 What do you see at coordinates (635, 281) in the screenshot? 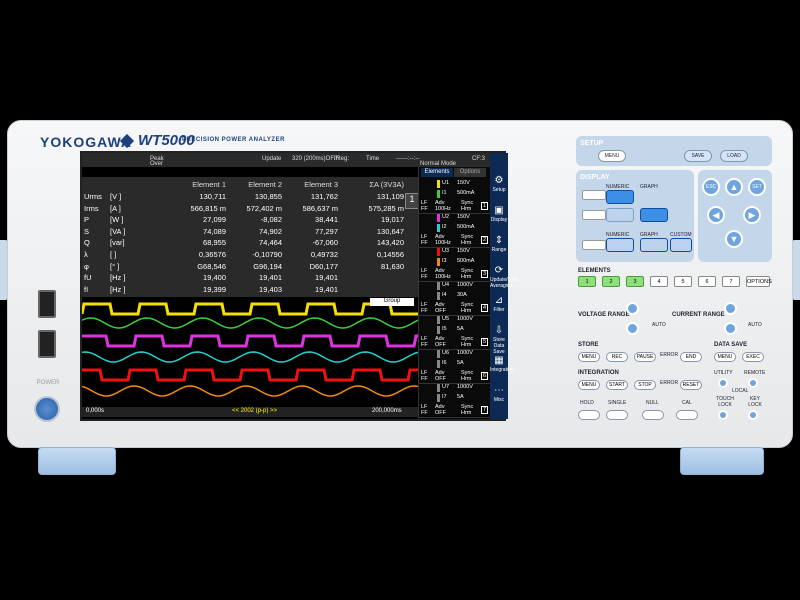
I see `element-button-3: 3` at bounding box center [635, 281].